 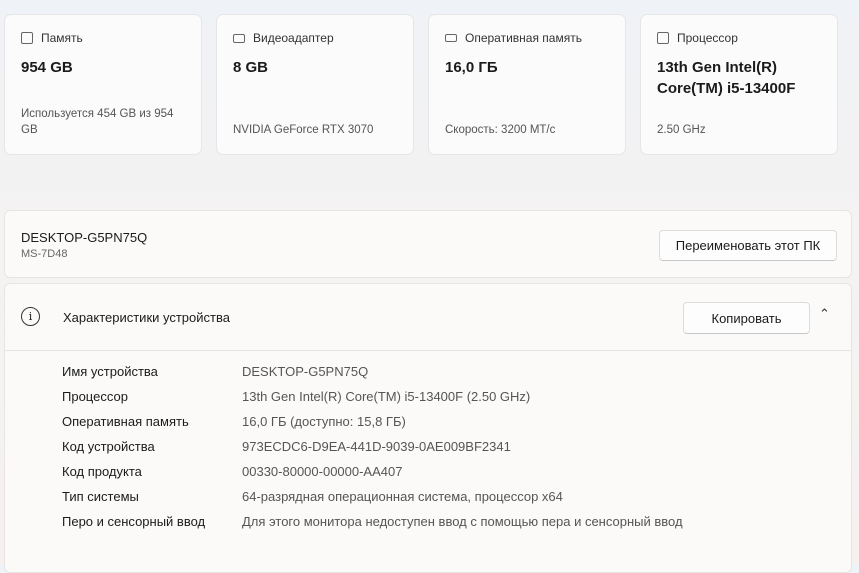 I want to click on card-subtitle: Используется 454 GB из 954 GB, so click(x=97, y=122).